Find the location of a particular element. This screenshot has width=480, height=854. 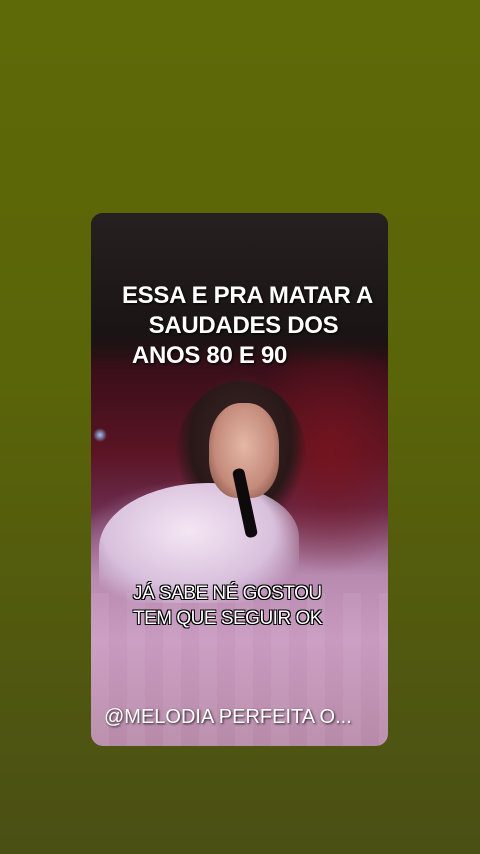

caption-line-2: TEM QUE SEGUIR OK is located at coordinates (227, 618).